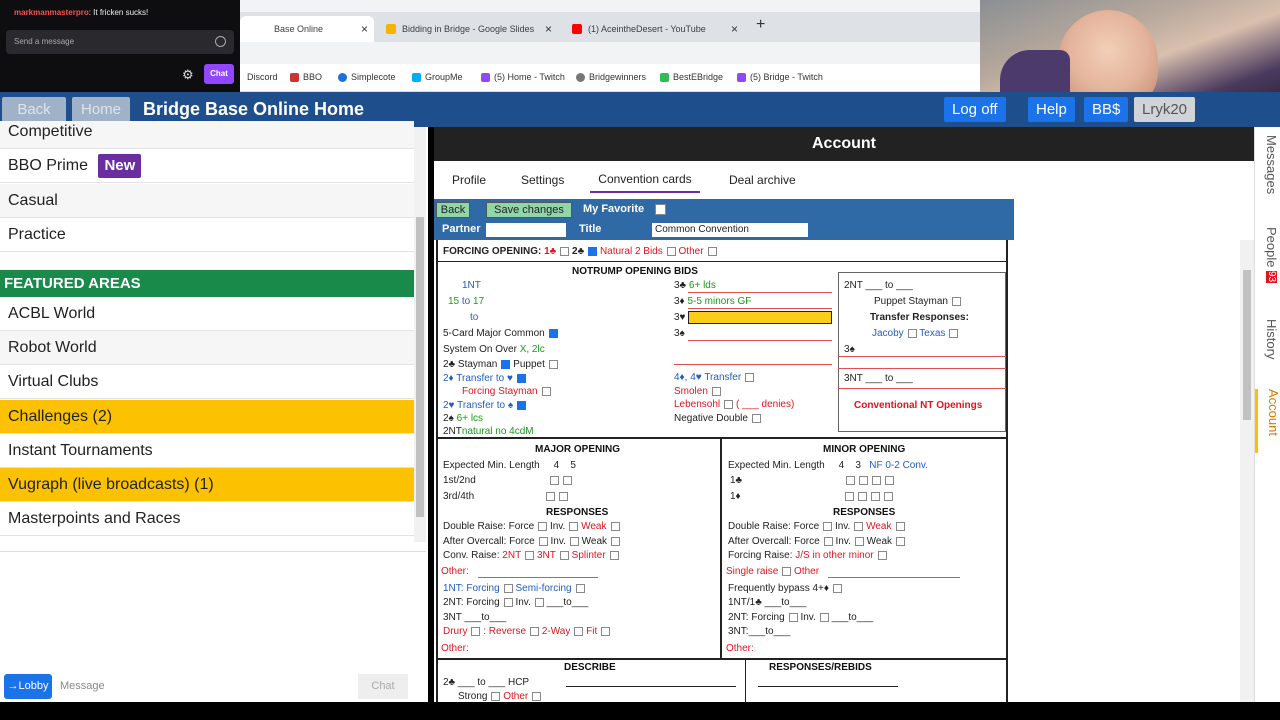 The image size is (1280, 720). I want to click on side-tab-messages: Messages, so click(1268, 175).